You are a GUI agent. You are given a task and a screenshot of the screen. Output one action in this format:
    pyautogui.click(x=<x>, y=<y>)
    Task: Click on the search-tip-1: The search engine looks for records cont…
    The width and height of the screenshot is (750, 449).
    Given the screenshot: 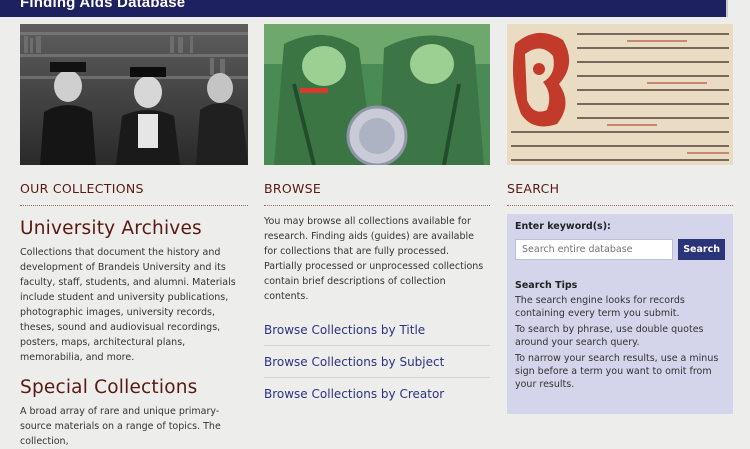 What is the action you would take?
    pyautogui.click(x=600, y=307)
    